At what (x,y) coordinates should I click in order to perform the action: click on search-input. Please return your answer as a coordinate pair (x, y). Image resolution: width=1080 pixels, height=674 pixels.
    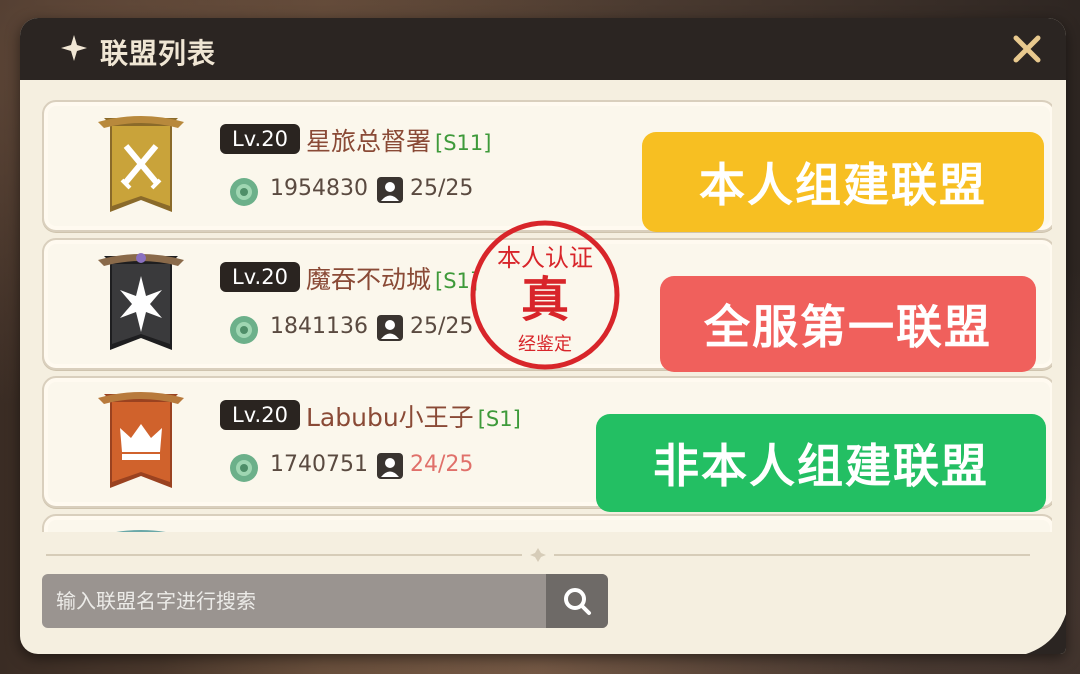
    Looking at the image, I should click on (294, 601).